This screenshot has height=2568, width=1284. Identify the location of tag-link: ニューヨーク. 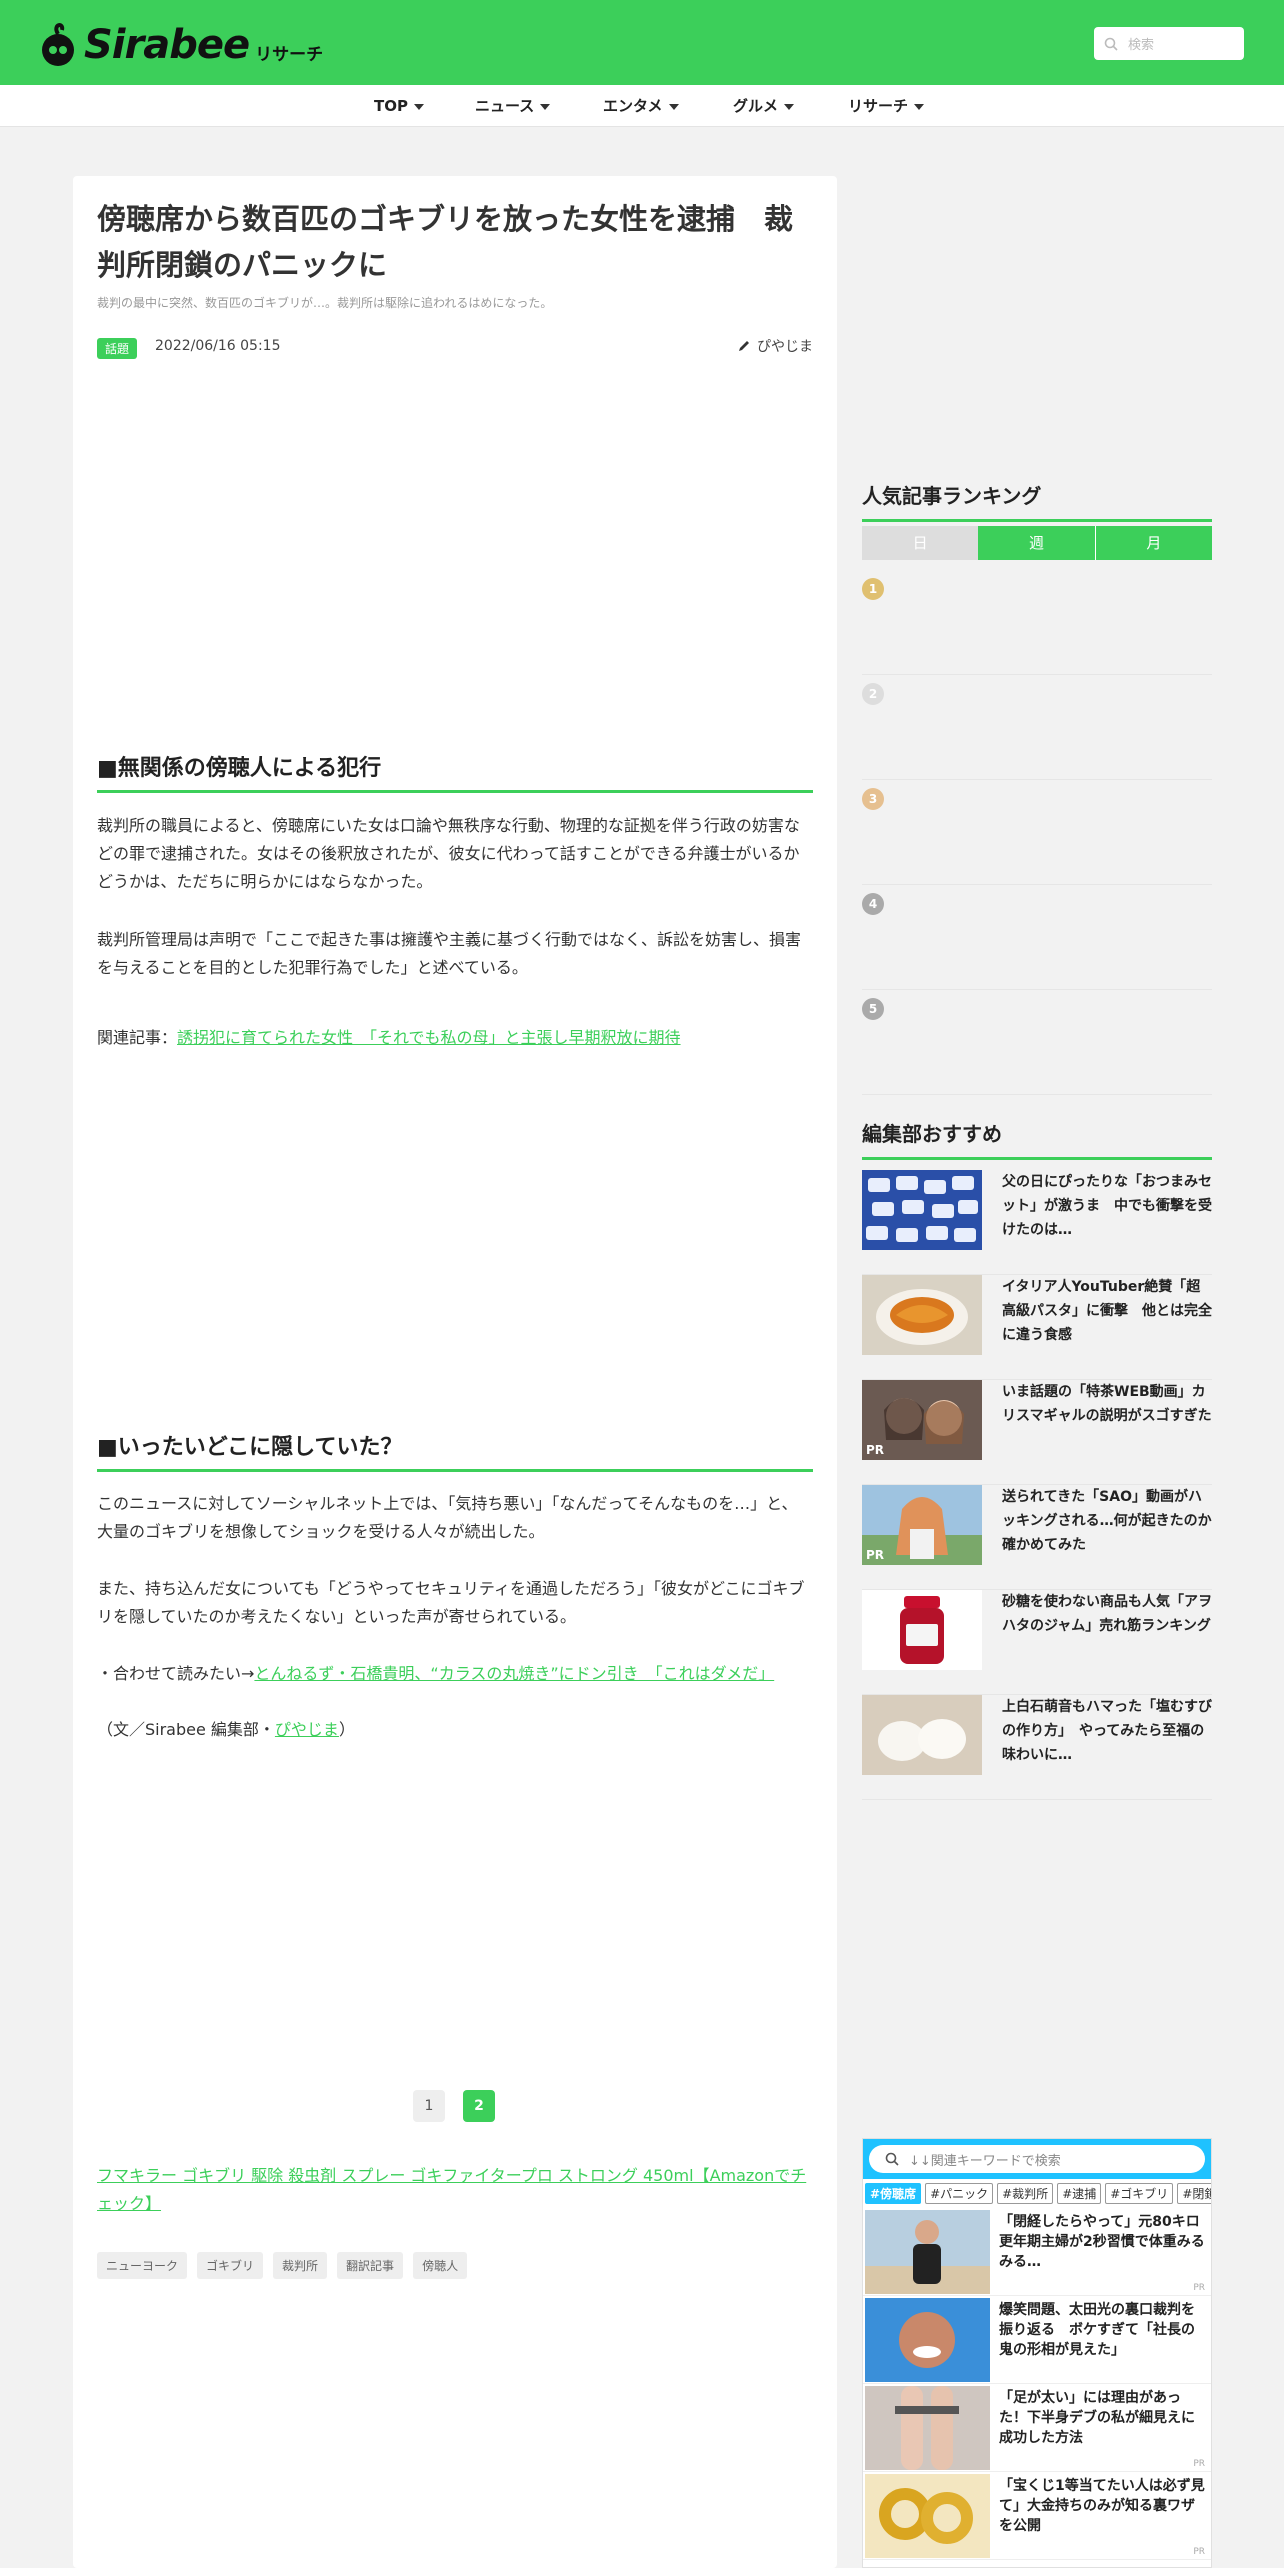
(142, 2265).